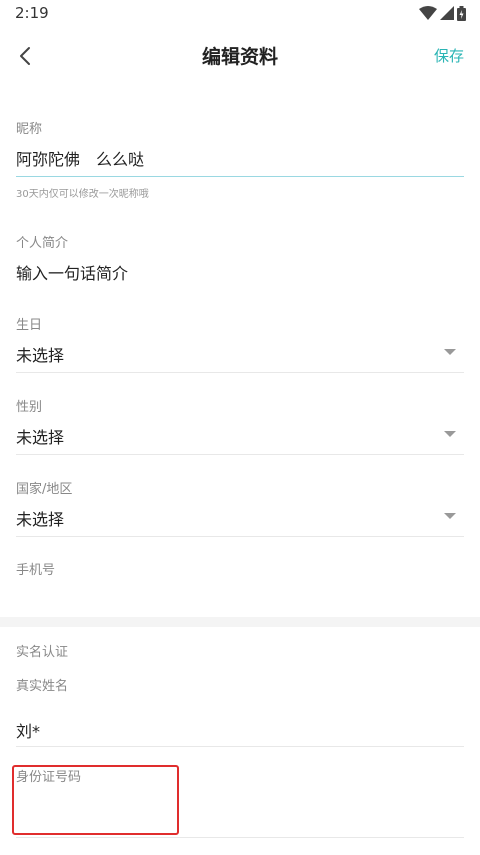  Describe the element at coordinates (42, 652) in the screenshot. I see `verification-section-label: 实名认证` at that location.